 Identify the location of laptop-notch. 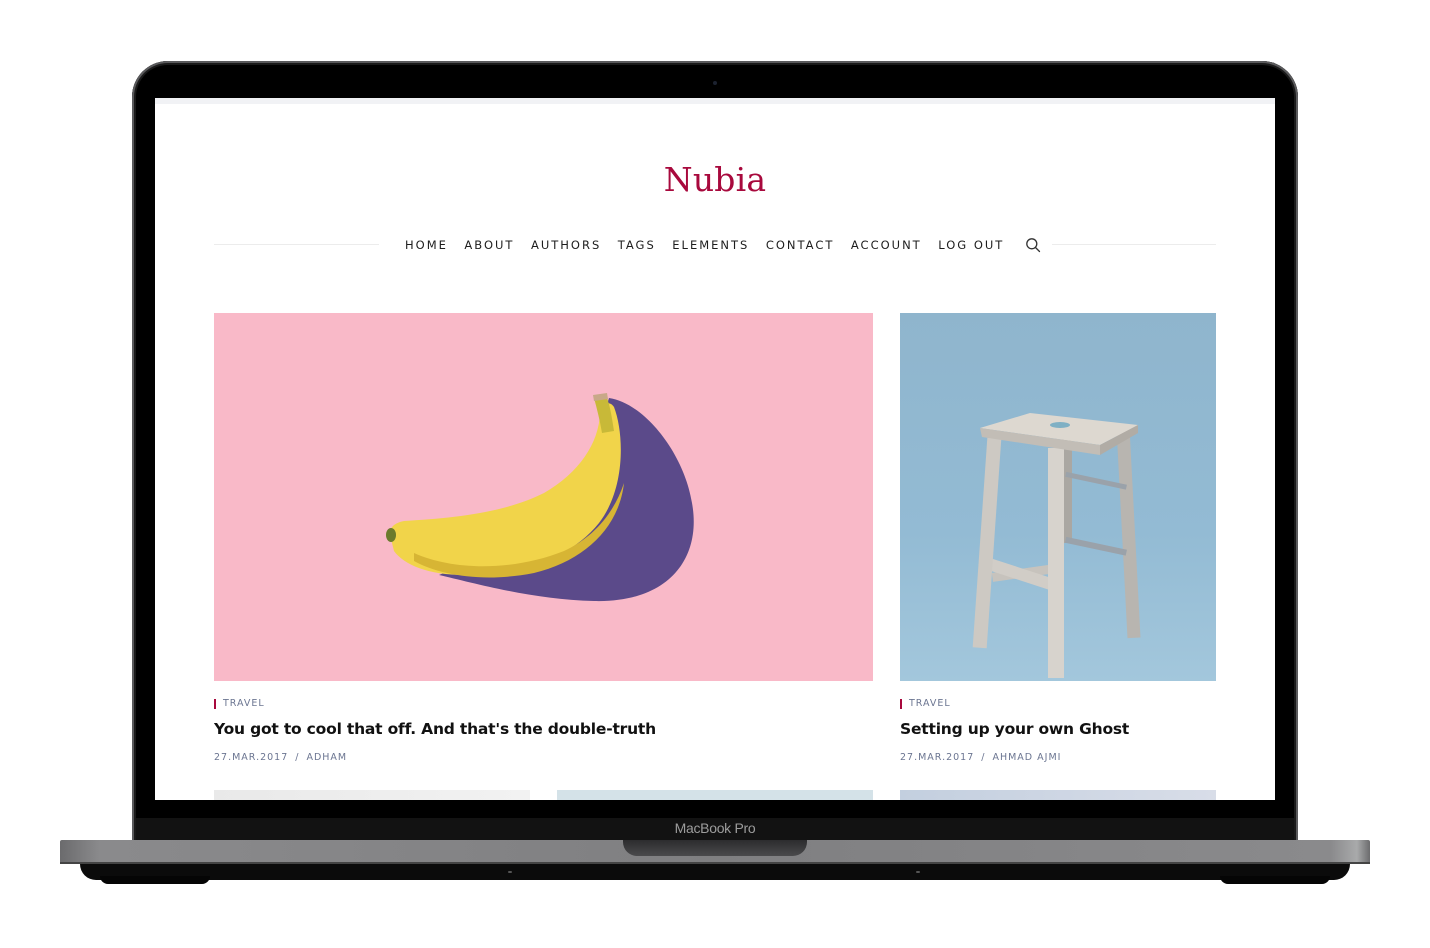
(715, 848).